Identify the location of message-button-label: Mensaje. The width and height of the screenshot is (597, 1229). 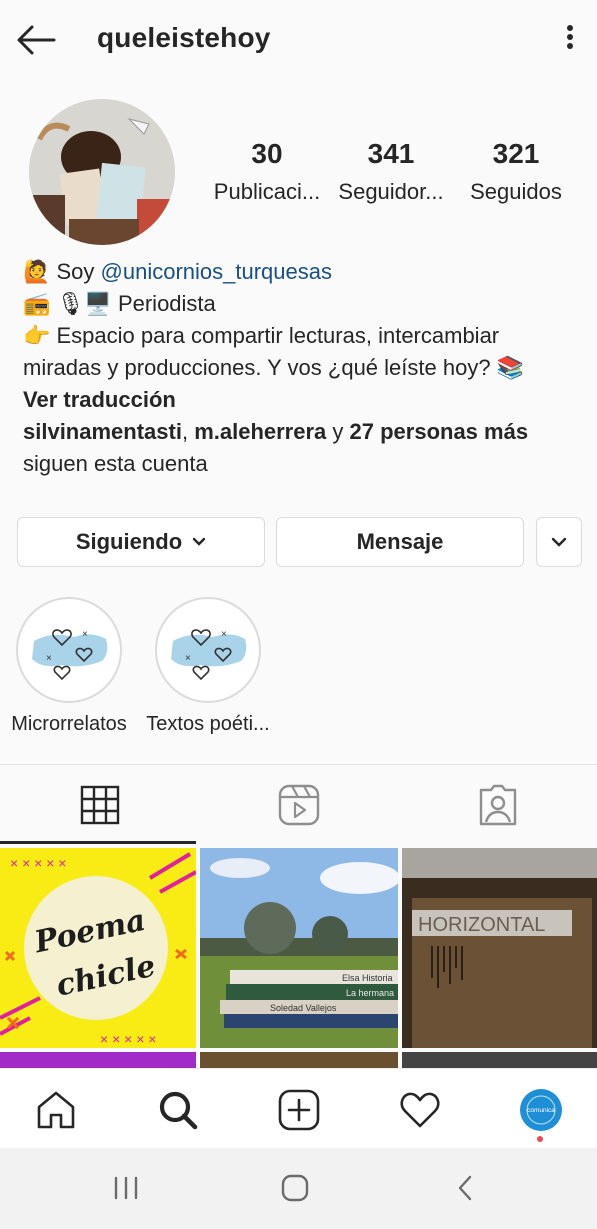
(400, 541).